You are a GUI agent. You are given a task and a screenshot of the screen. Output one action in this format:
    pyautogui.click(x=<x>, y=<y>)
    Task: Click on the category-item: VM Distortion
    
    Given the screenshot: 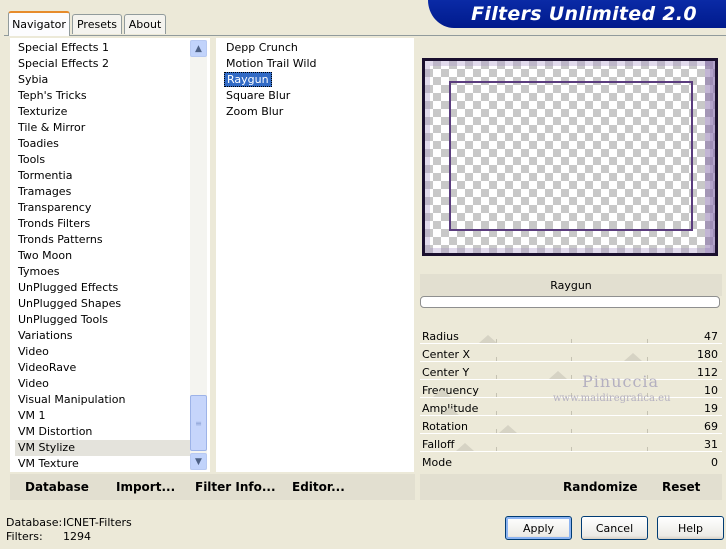 What is the action you would take?
    pyautogui.click(x=103, y=432)
    